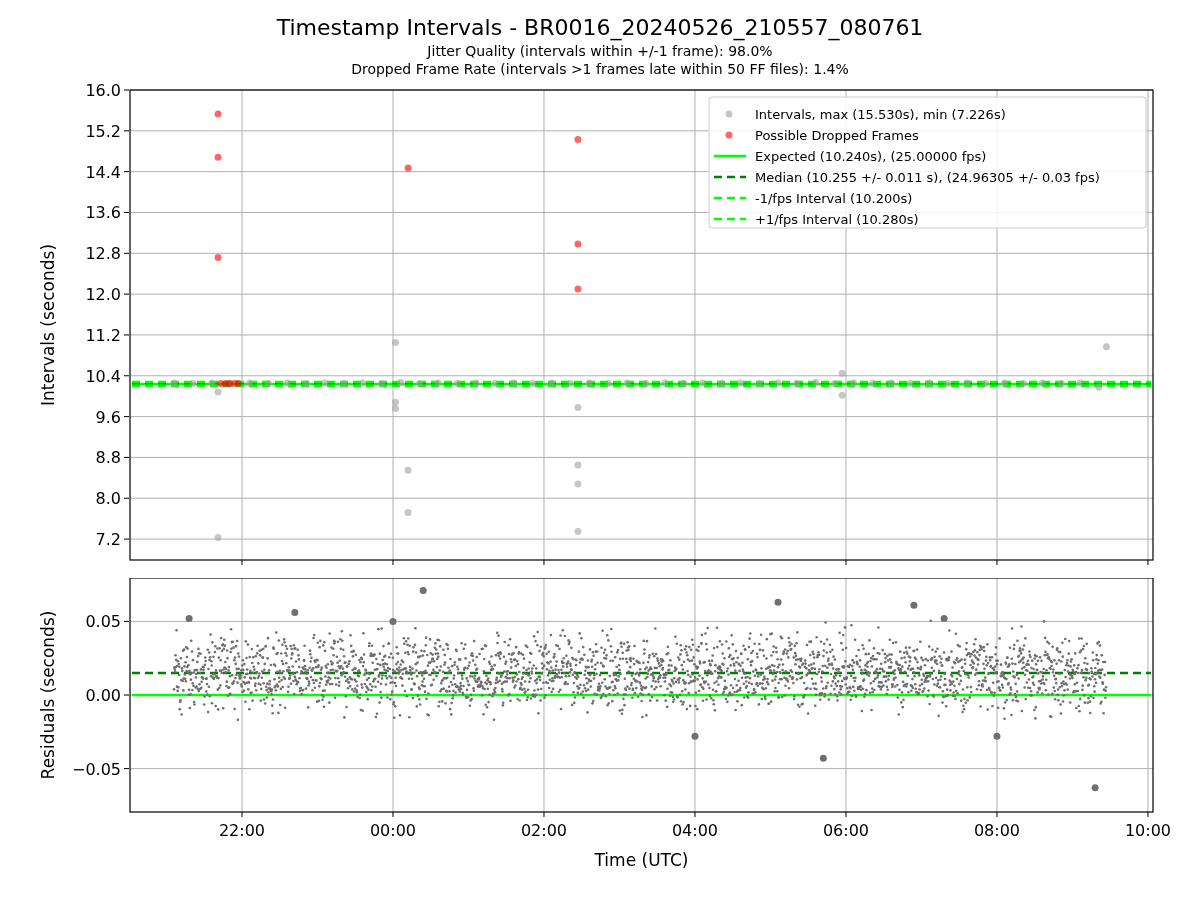 The width and height of the screenshot is (1200, 900). I want to click on y-tick-label: 7.2, so click(108, 540).